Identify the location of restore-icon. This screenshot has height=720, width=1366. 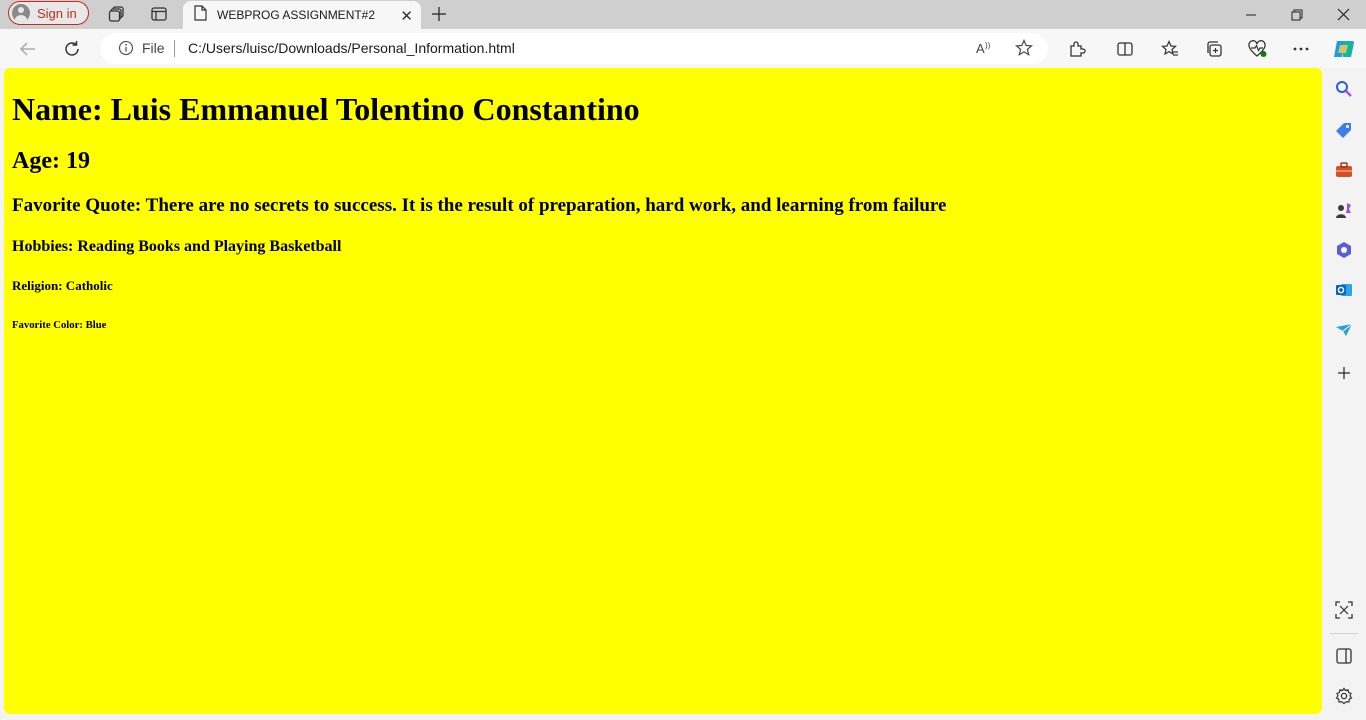
(1297, 14).